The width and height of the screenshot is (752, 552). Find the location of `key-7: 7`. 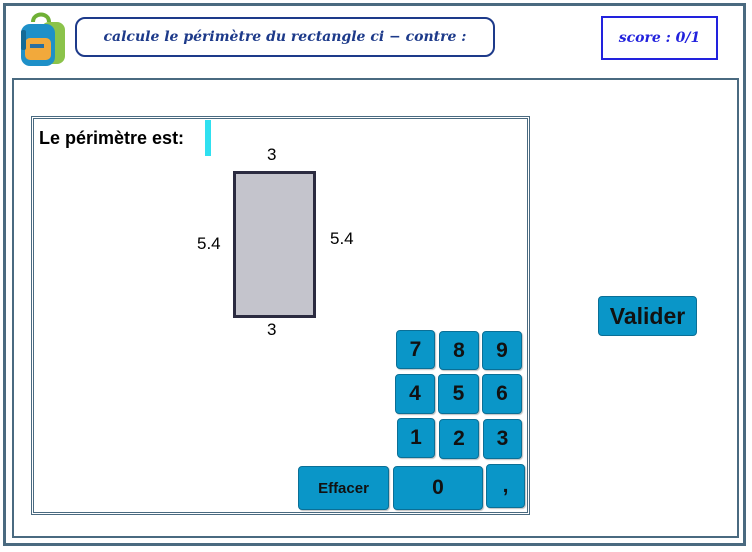

key-7: 7 is located at coordinates (415, 349).